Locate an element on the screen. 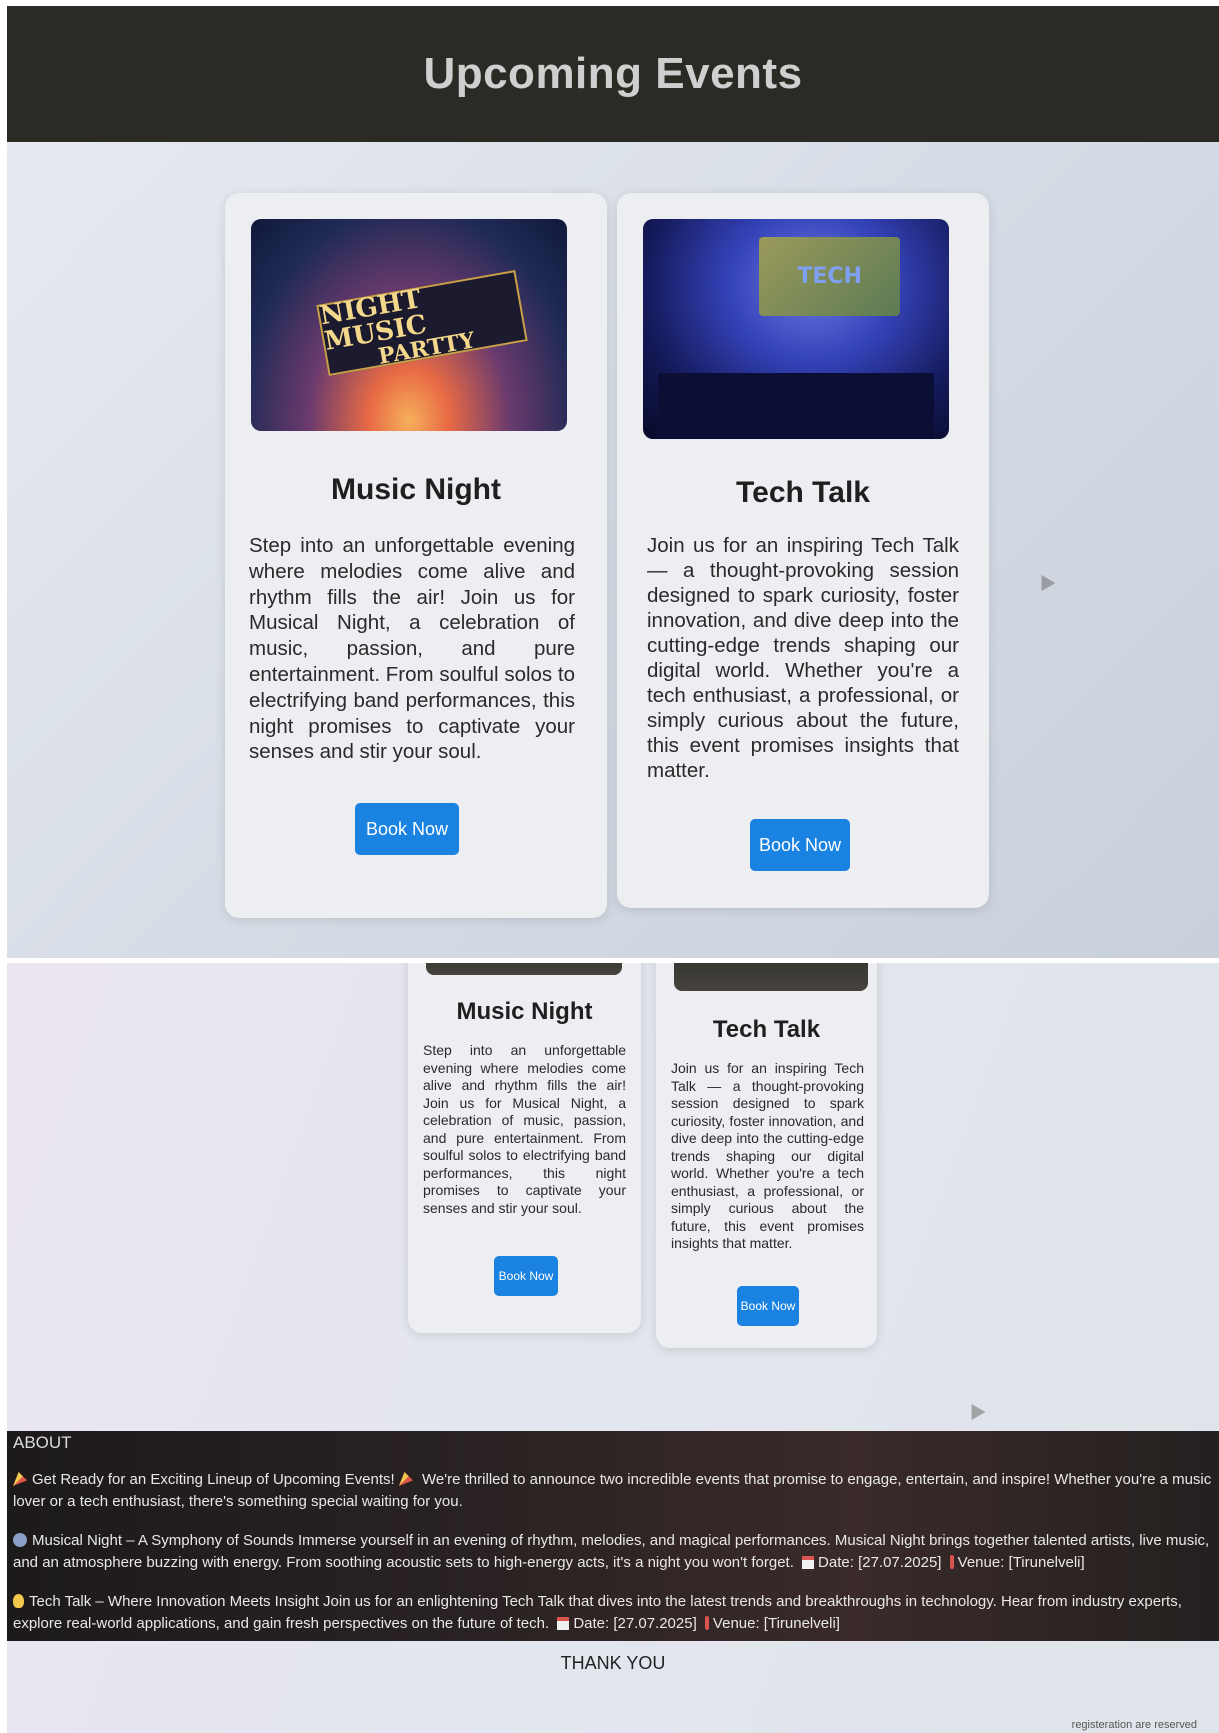 This screenshot has height=1733, width=1219. lightbulb-icon is located at coordinates (18, 1601).